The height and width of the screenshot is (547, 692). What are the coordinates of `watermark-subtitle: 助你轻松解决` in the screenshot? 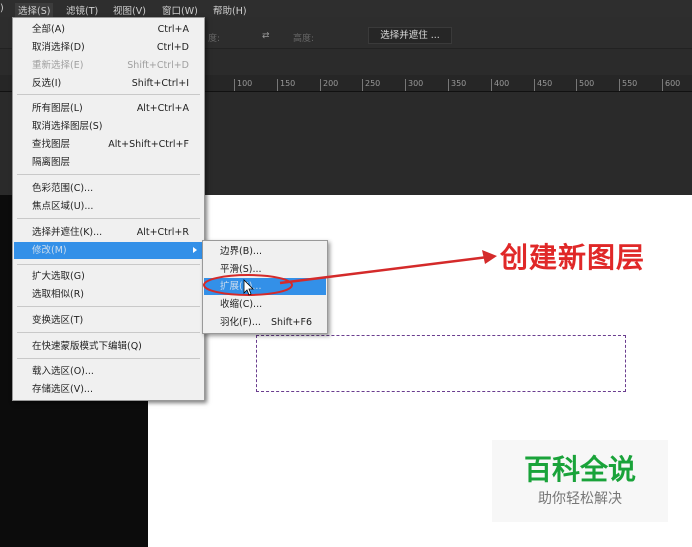 It's located at (580, 499).